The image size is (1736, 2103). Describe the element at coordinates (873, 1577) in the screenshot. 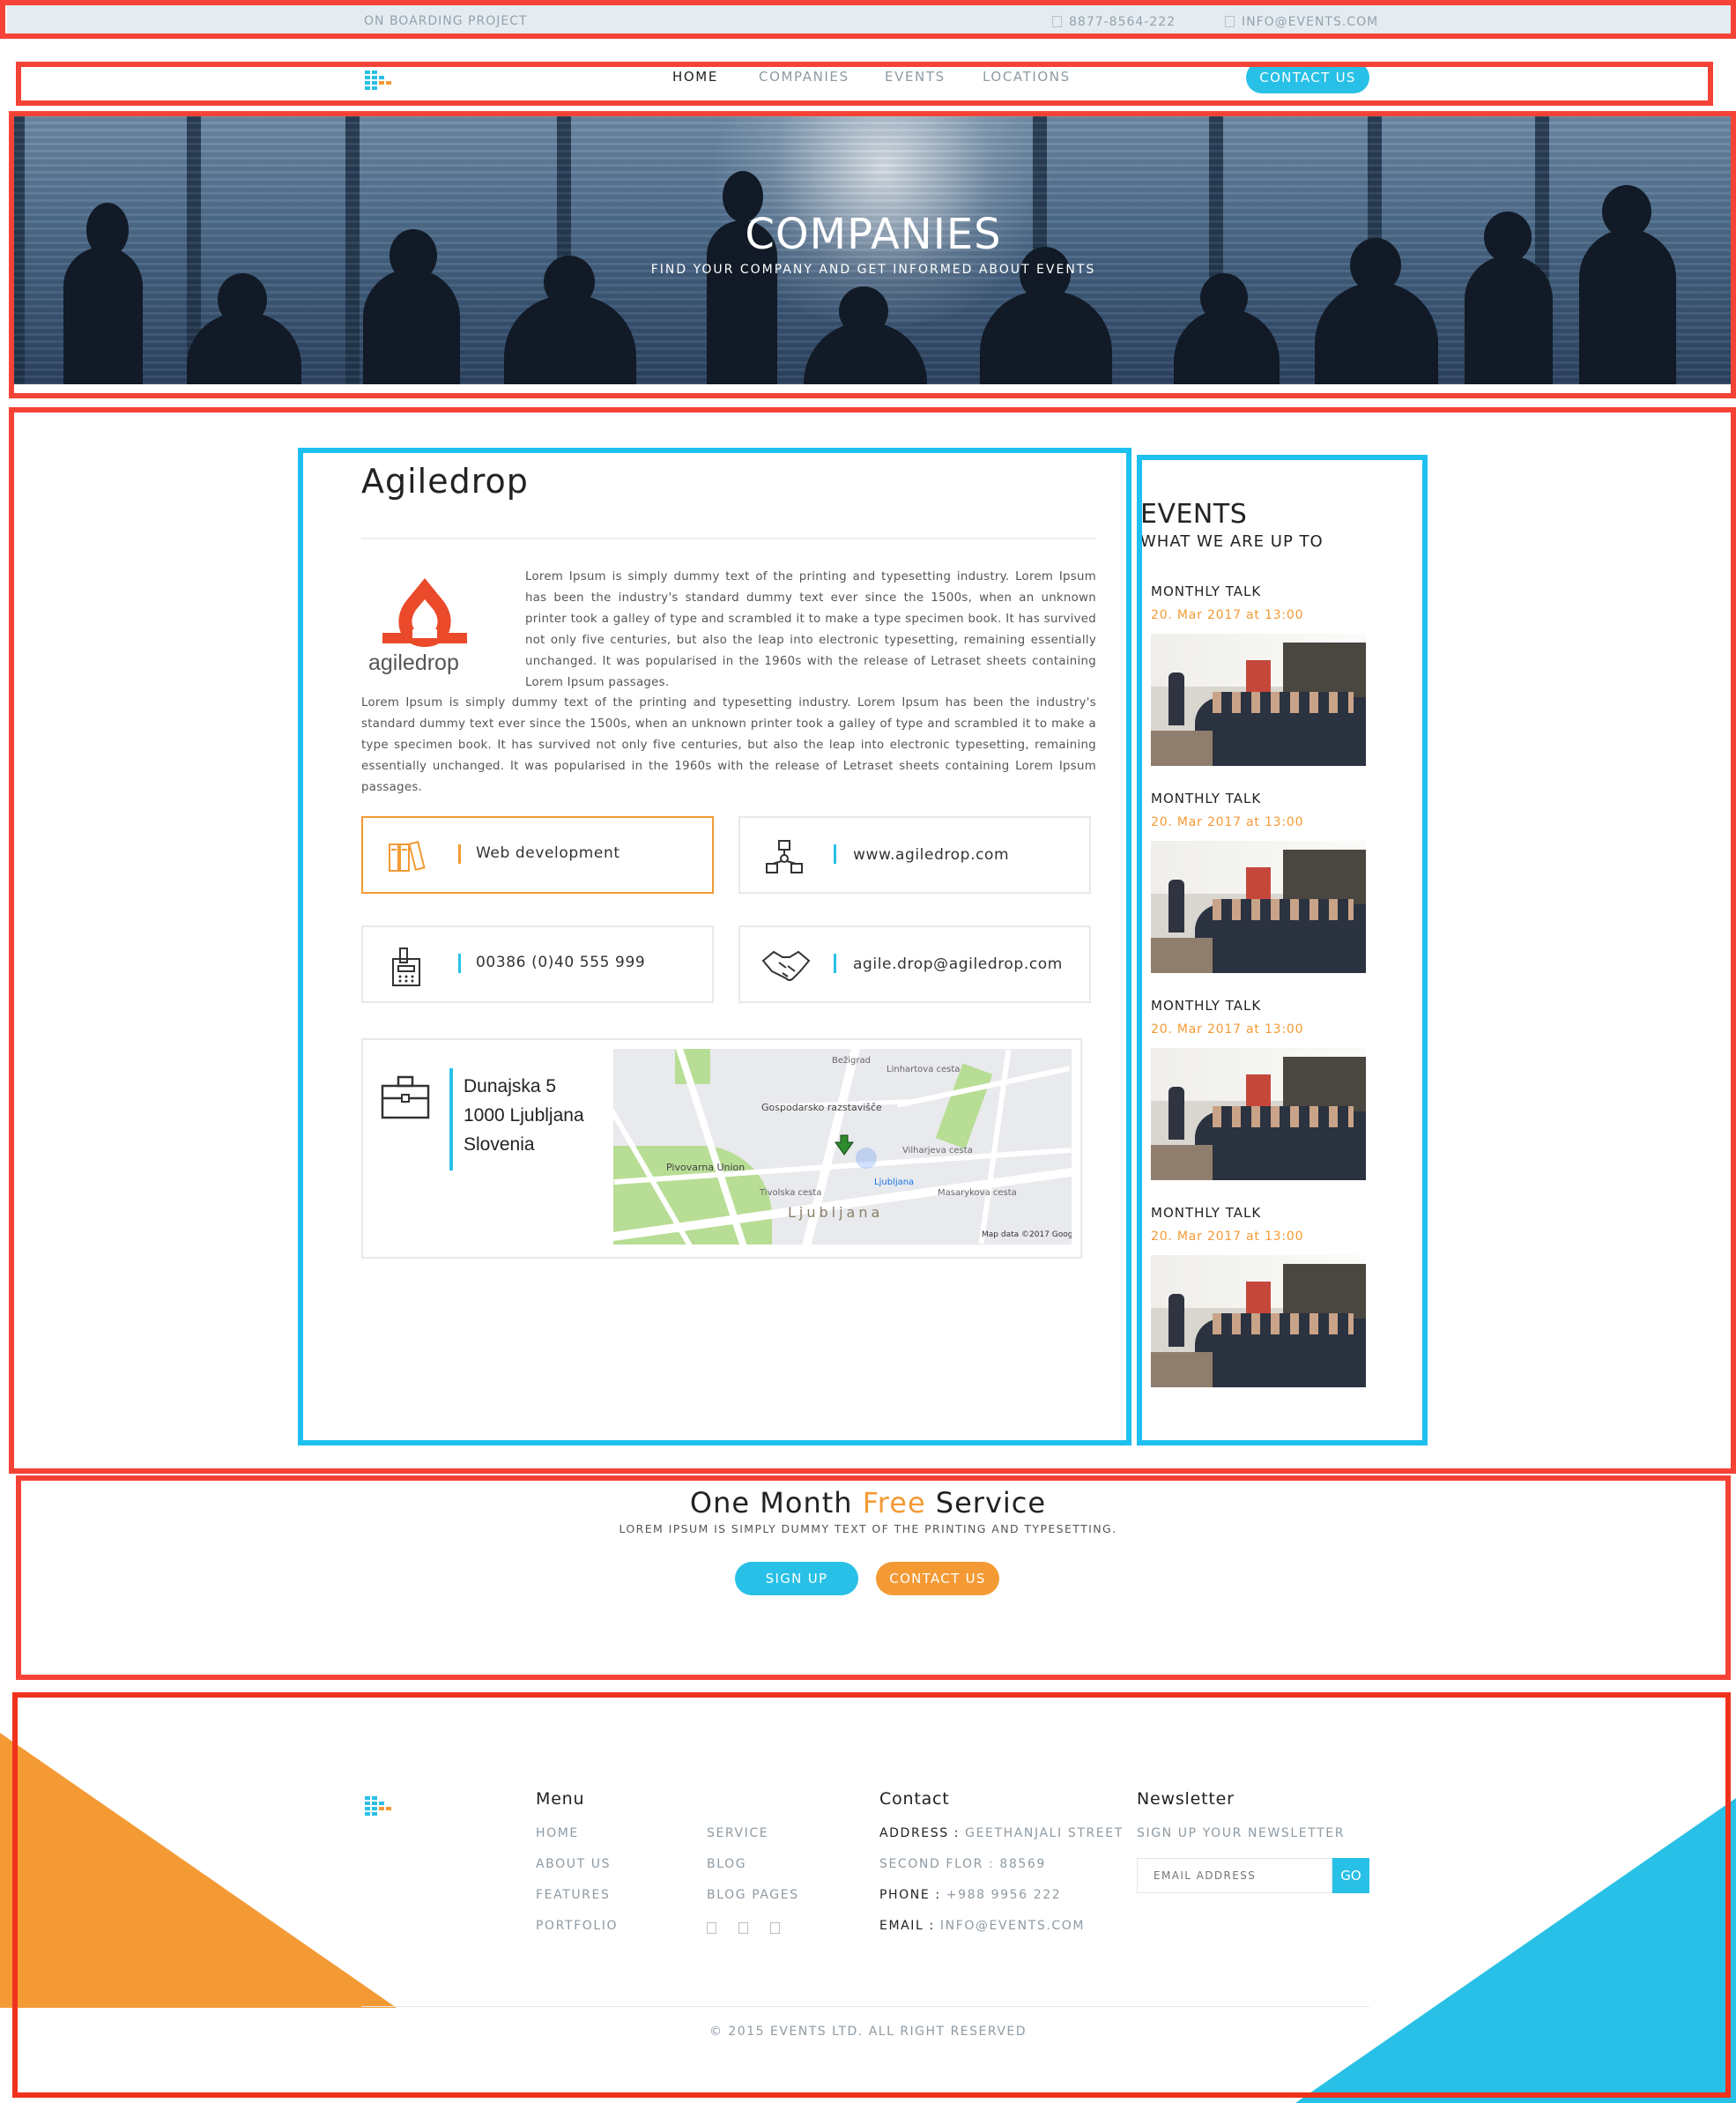

I see `annotation-cta` at that location.